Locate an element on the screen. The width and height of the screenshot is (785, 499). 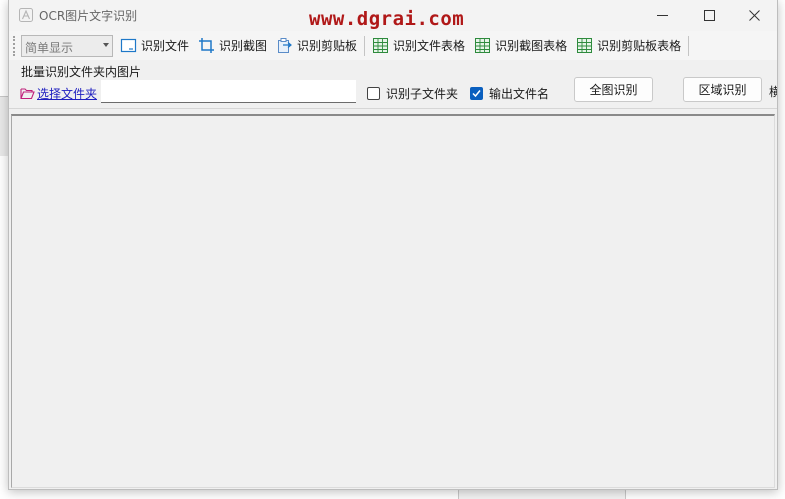
toolbar-grip is located at coordinates (15, 45).